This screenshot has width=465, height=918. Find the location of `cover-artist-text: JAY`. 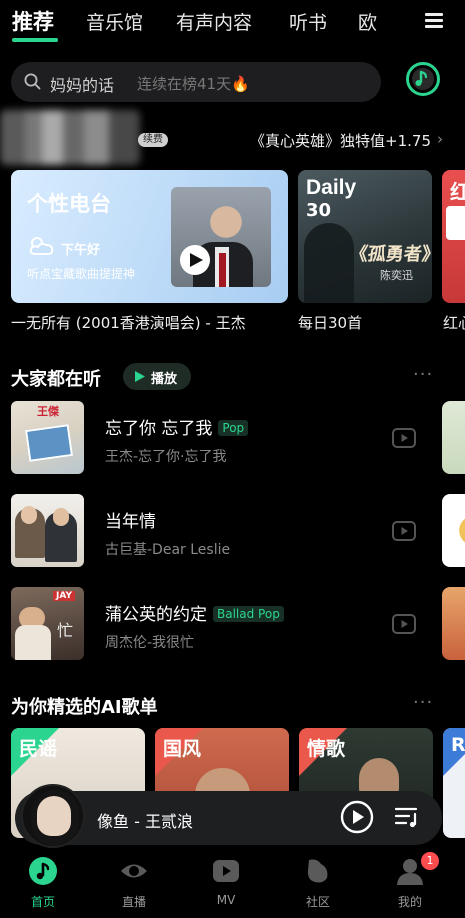

cover-artist-text: JAY is located at coordinates (64, 596).